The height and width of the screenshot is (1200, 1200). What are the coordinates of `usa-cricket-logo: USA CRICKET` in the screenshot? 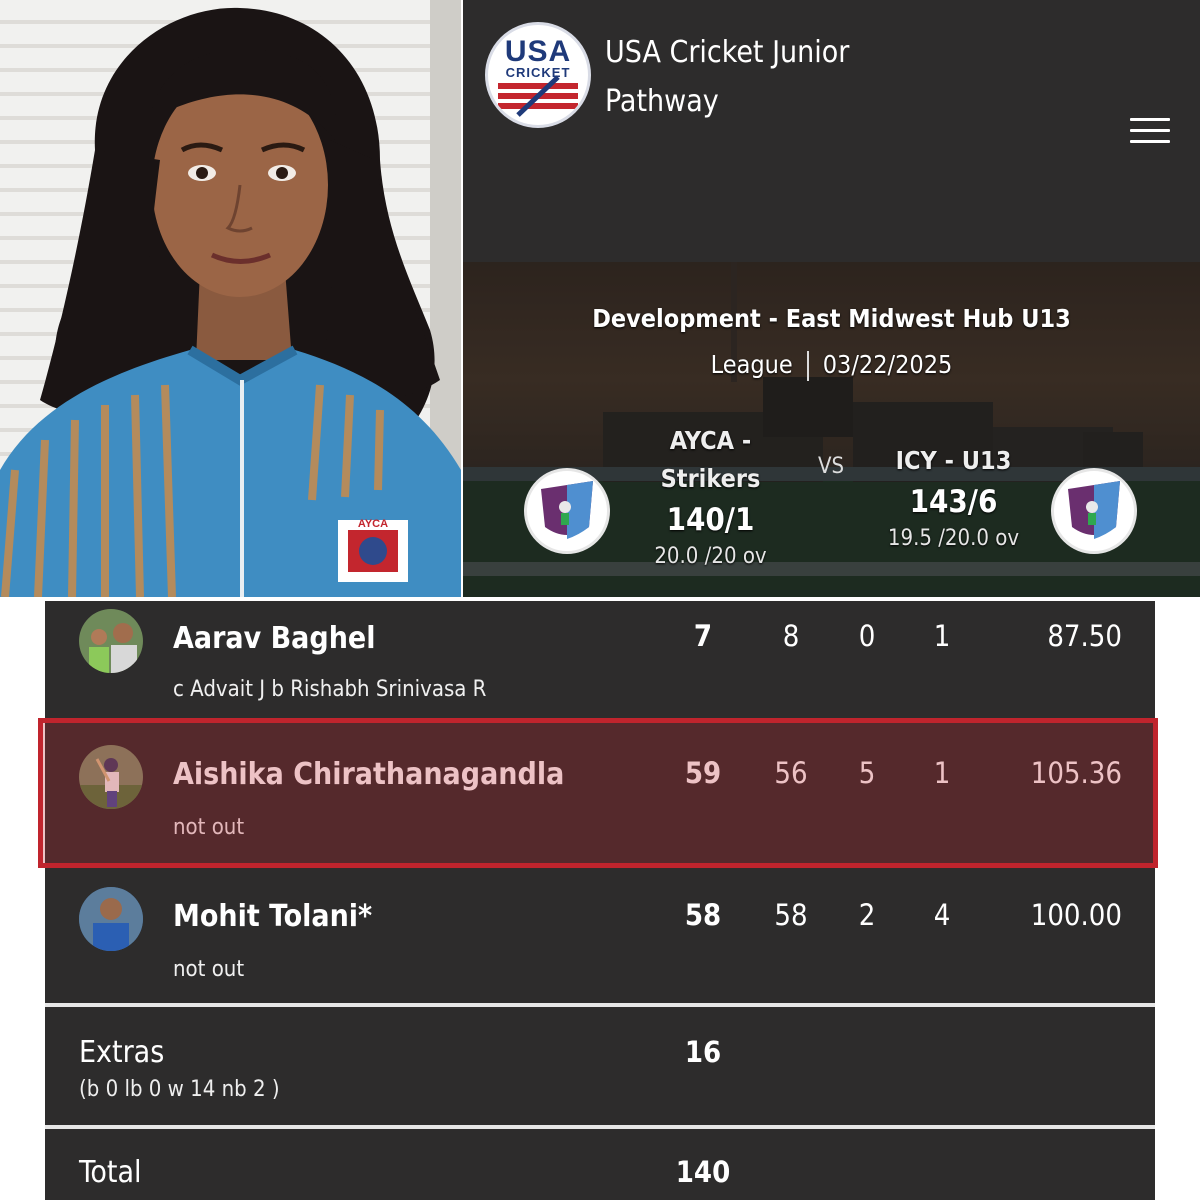 It's located at (538, 75).